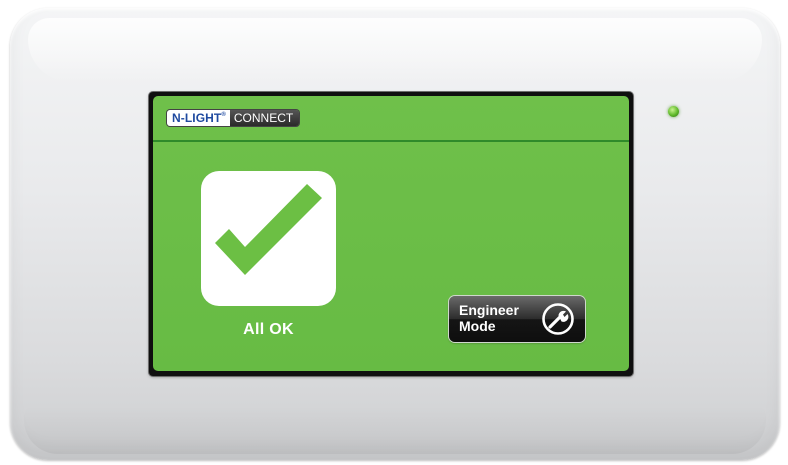 The image size is (788, 465). Describe the element at coordinates (268, 229) in the screenshot. I see `checkmark-icon` at that location.